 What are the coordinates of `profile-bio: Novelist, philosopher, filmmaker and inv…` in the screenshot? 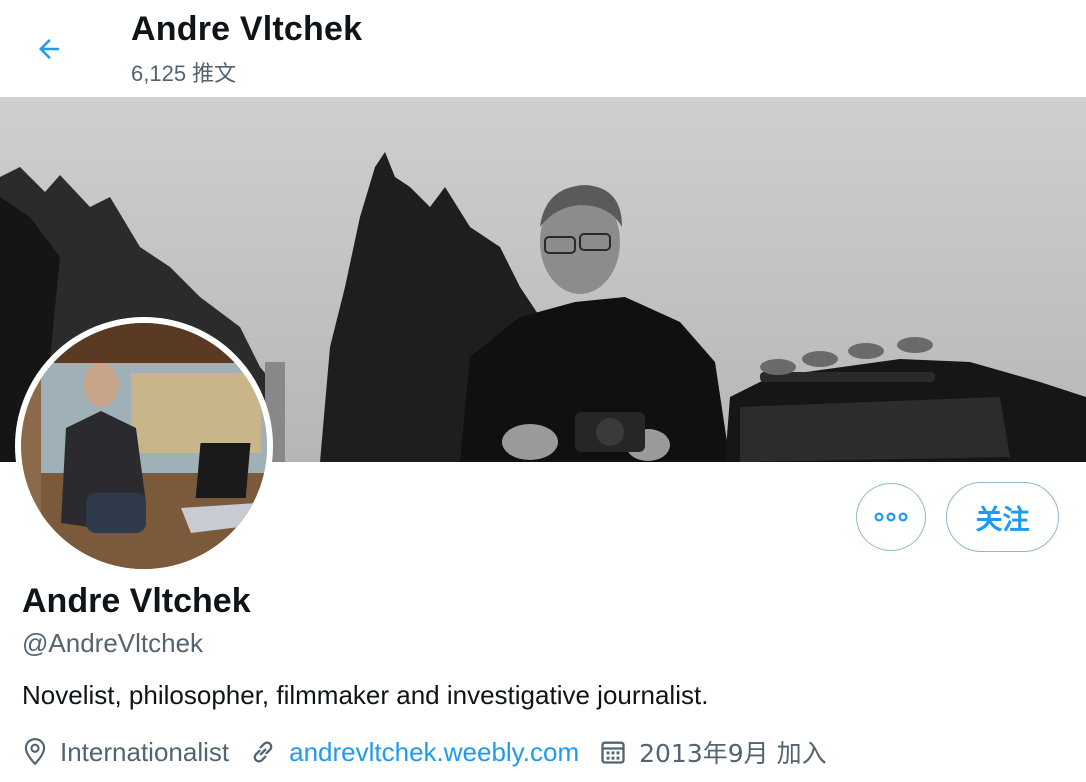 It's located at (365, 695).